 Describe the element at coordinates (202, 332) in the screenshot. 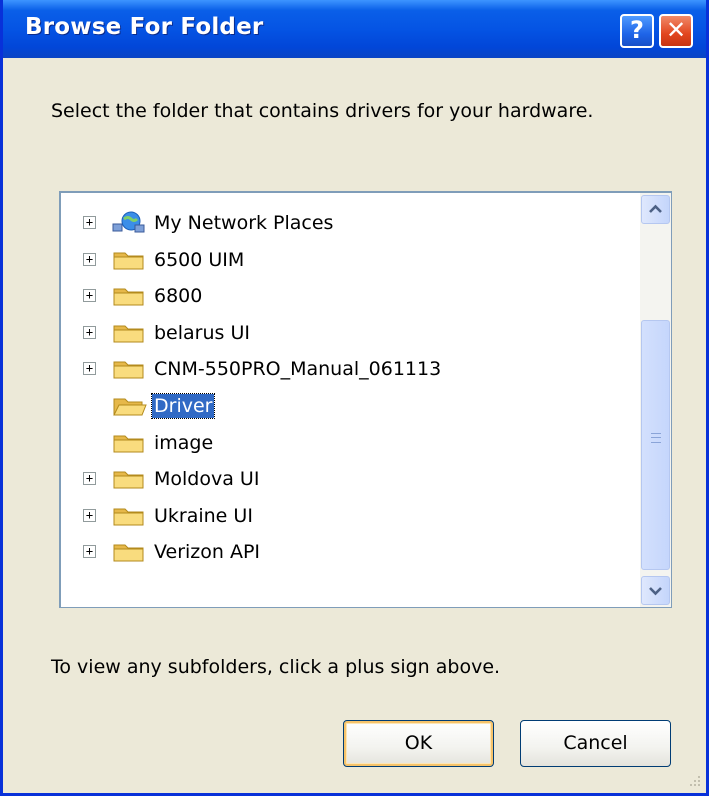

I see `tree-item-label: belarus UI` at that location.